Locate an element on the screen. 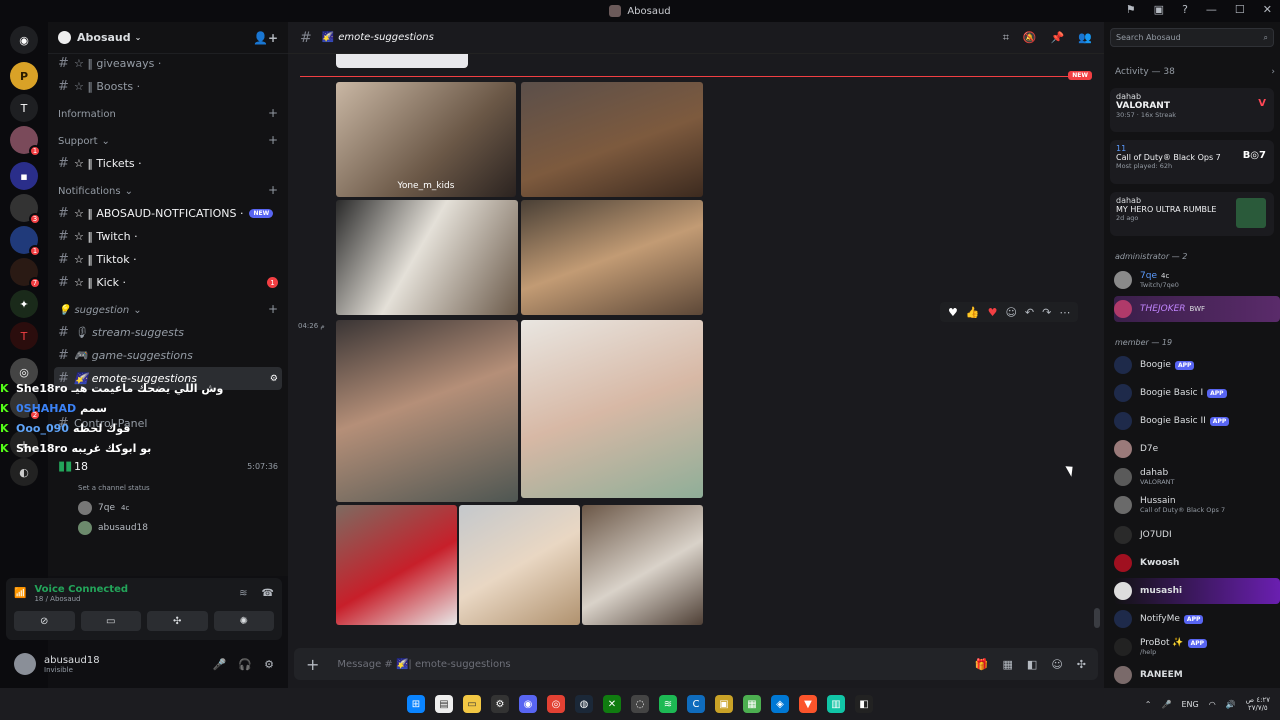 The height and width of the screenshot is (720, 1280). gear-icon: ⚙ is located at coordinates (269, 664).